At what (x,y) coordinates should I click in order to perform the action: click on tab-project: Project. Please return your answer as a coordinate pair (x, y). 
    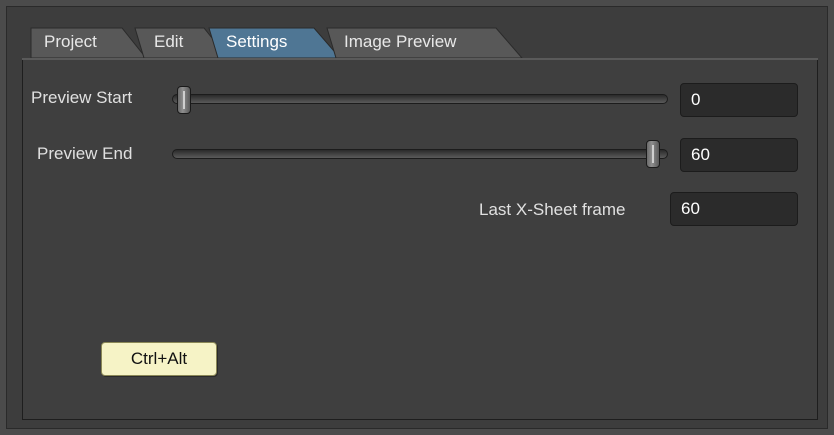
    Looking at the image, I should click on (88, 42).